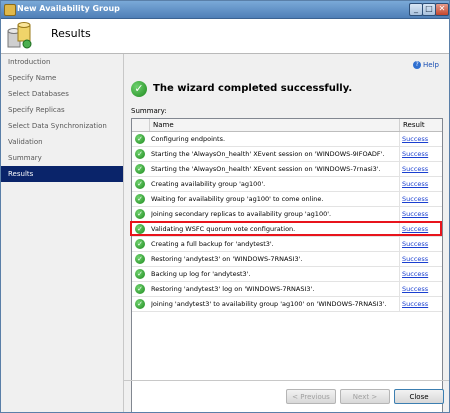  Describe the element at coordinates (274, 125) in the screenshot. I see `column-header-name: Name` at that location.